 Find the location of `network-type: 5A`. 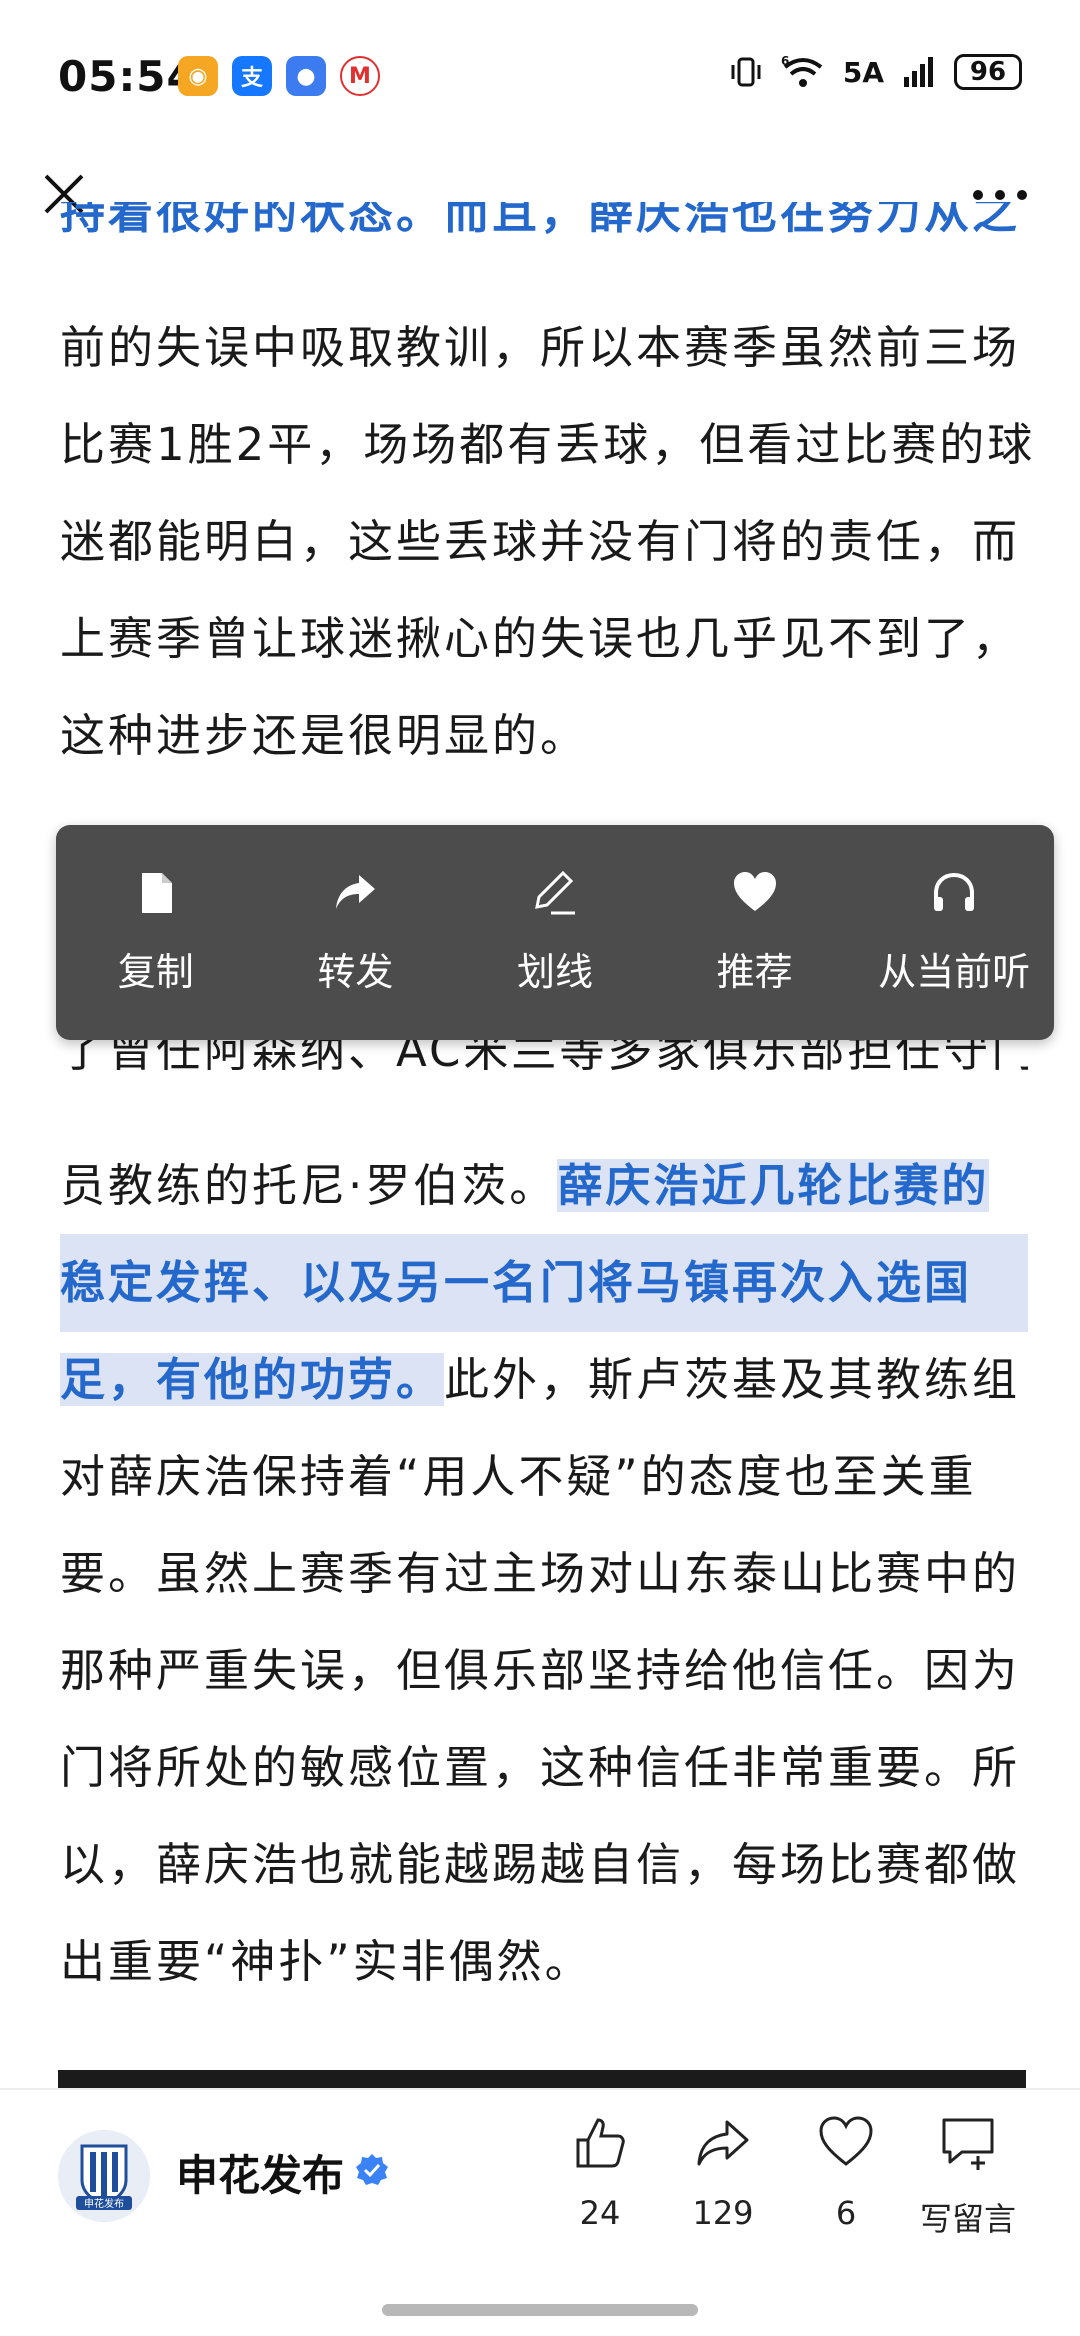

network-type: 5A is located at coordinates (863, 72).